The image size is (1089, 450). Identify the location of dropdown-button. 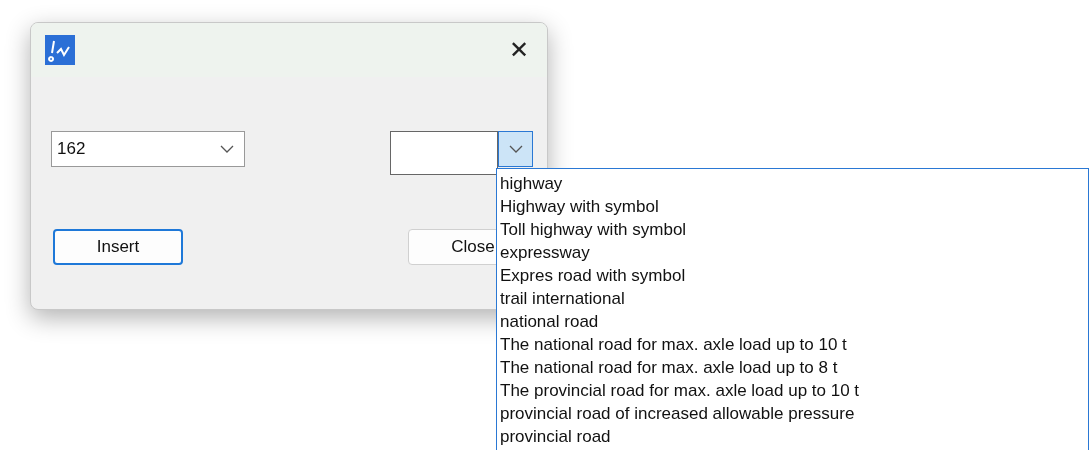
(515, 149).